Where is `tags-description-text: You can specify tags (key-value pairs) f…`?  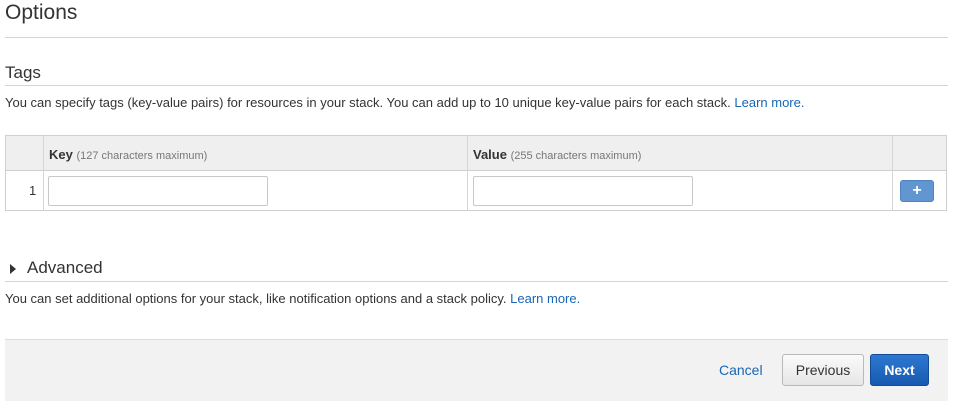 tags-description-text: You can specify tags (key-value pairs) f… is located at coordinates (368, 102).